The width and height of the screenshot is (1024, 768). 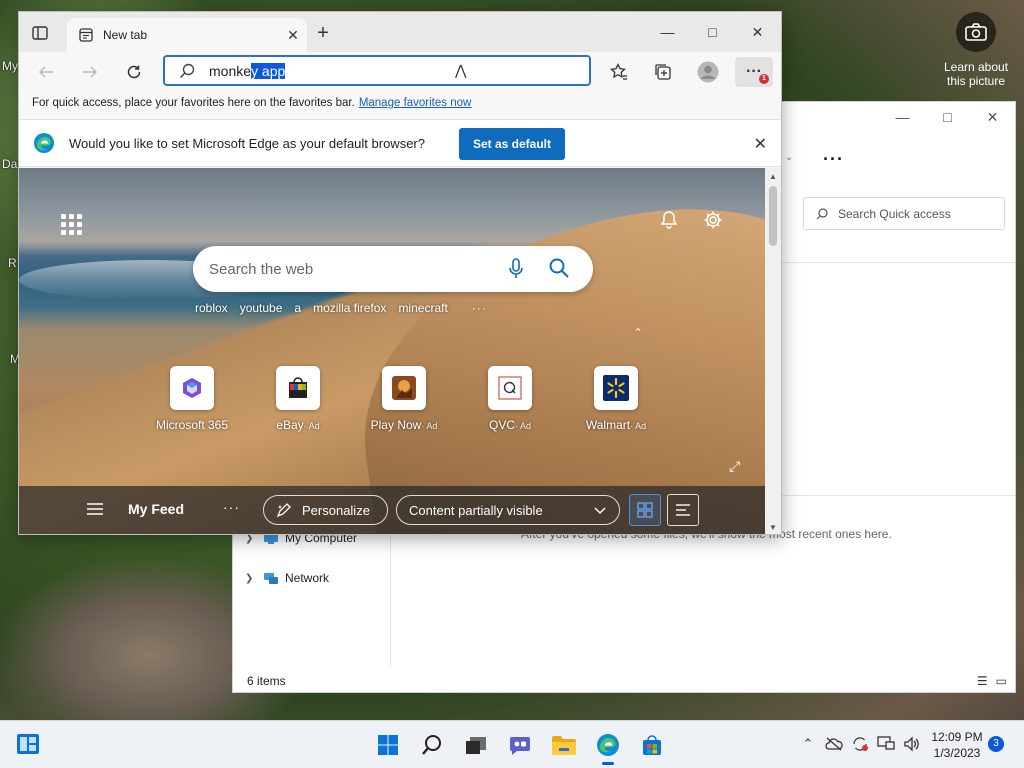 I want to click on desktop-icon-label: Da, so click(x=9, y=164).